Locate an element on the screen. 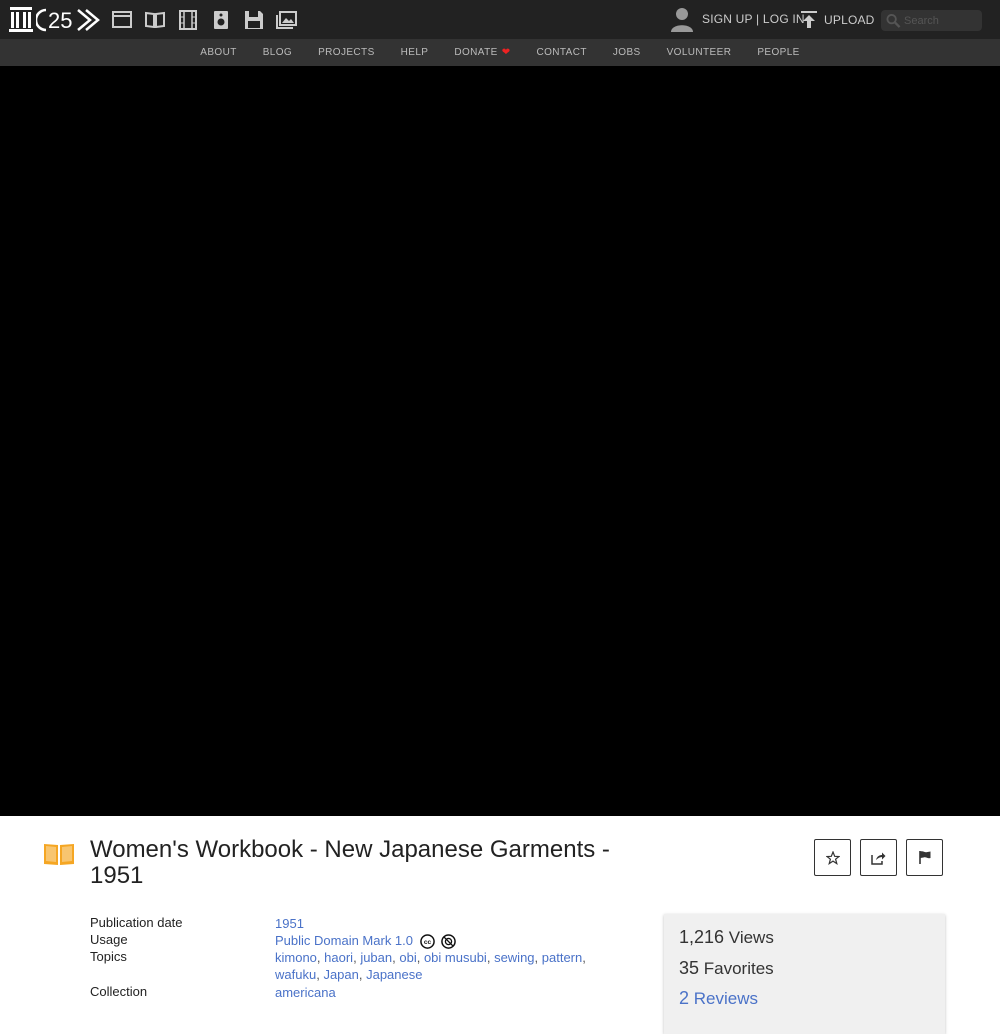 Image resolution: width=1000 pixels, height=1034 pixels. views-count: 1,216 is located at coordinates (702, 937).